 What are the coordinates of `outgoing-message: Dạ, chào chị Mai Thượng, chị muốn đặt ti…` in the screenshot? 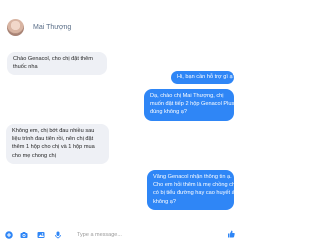 It's located at (189, 105).